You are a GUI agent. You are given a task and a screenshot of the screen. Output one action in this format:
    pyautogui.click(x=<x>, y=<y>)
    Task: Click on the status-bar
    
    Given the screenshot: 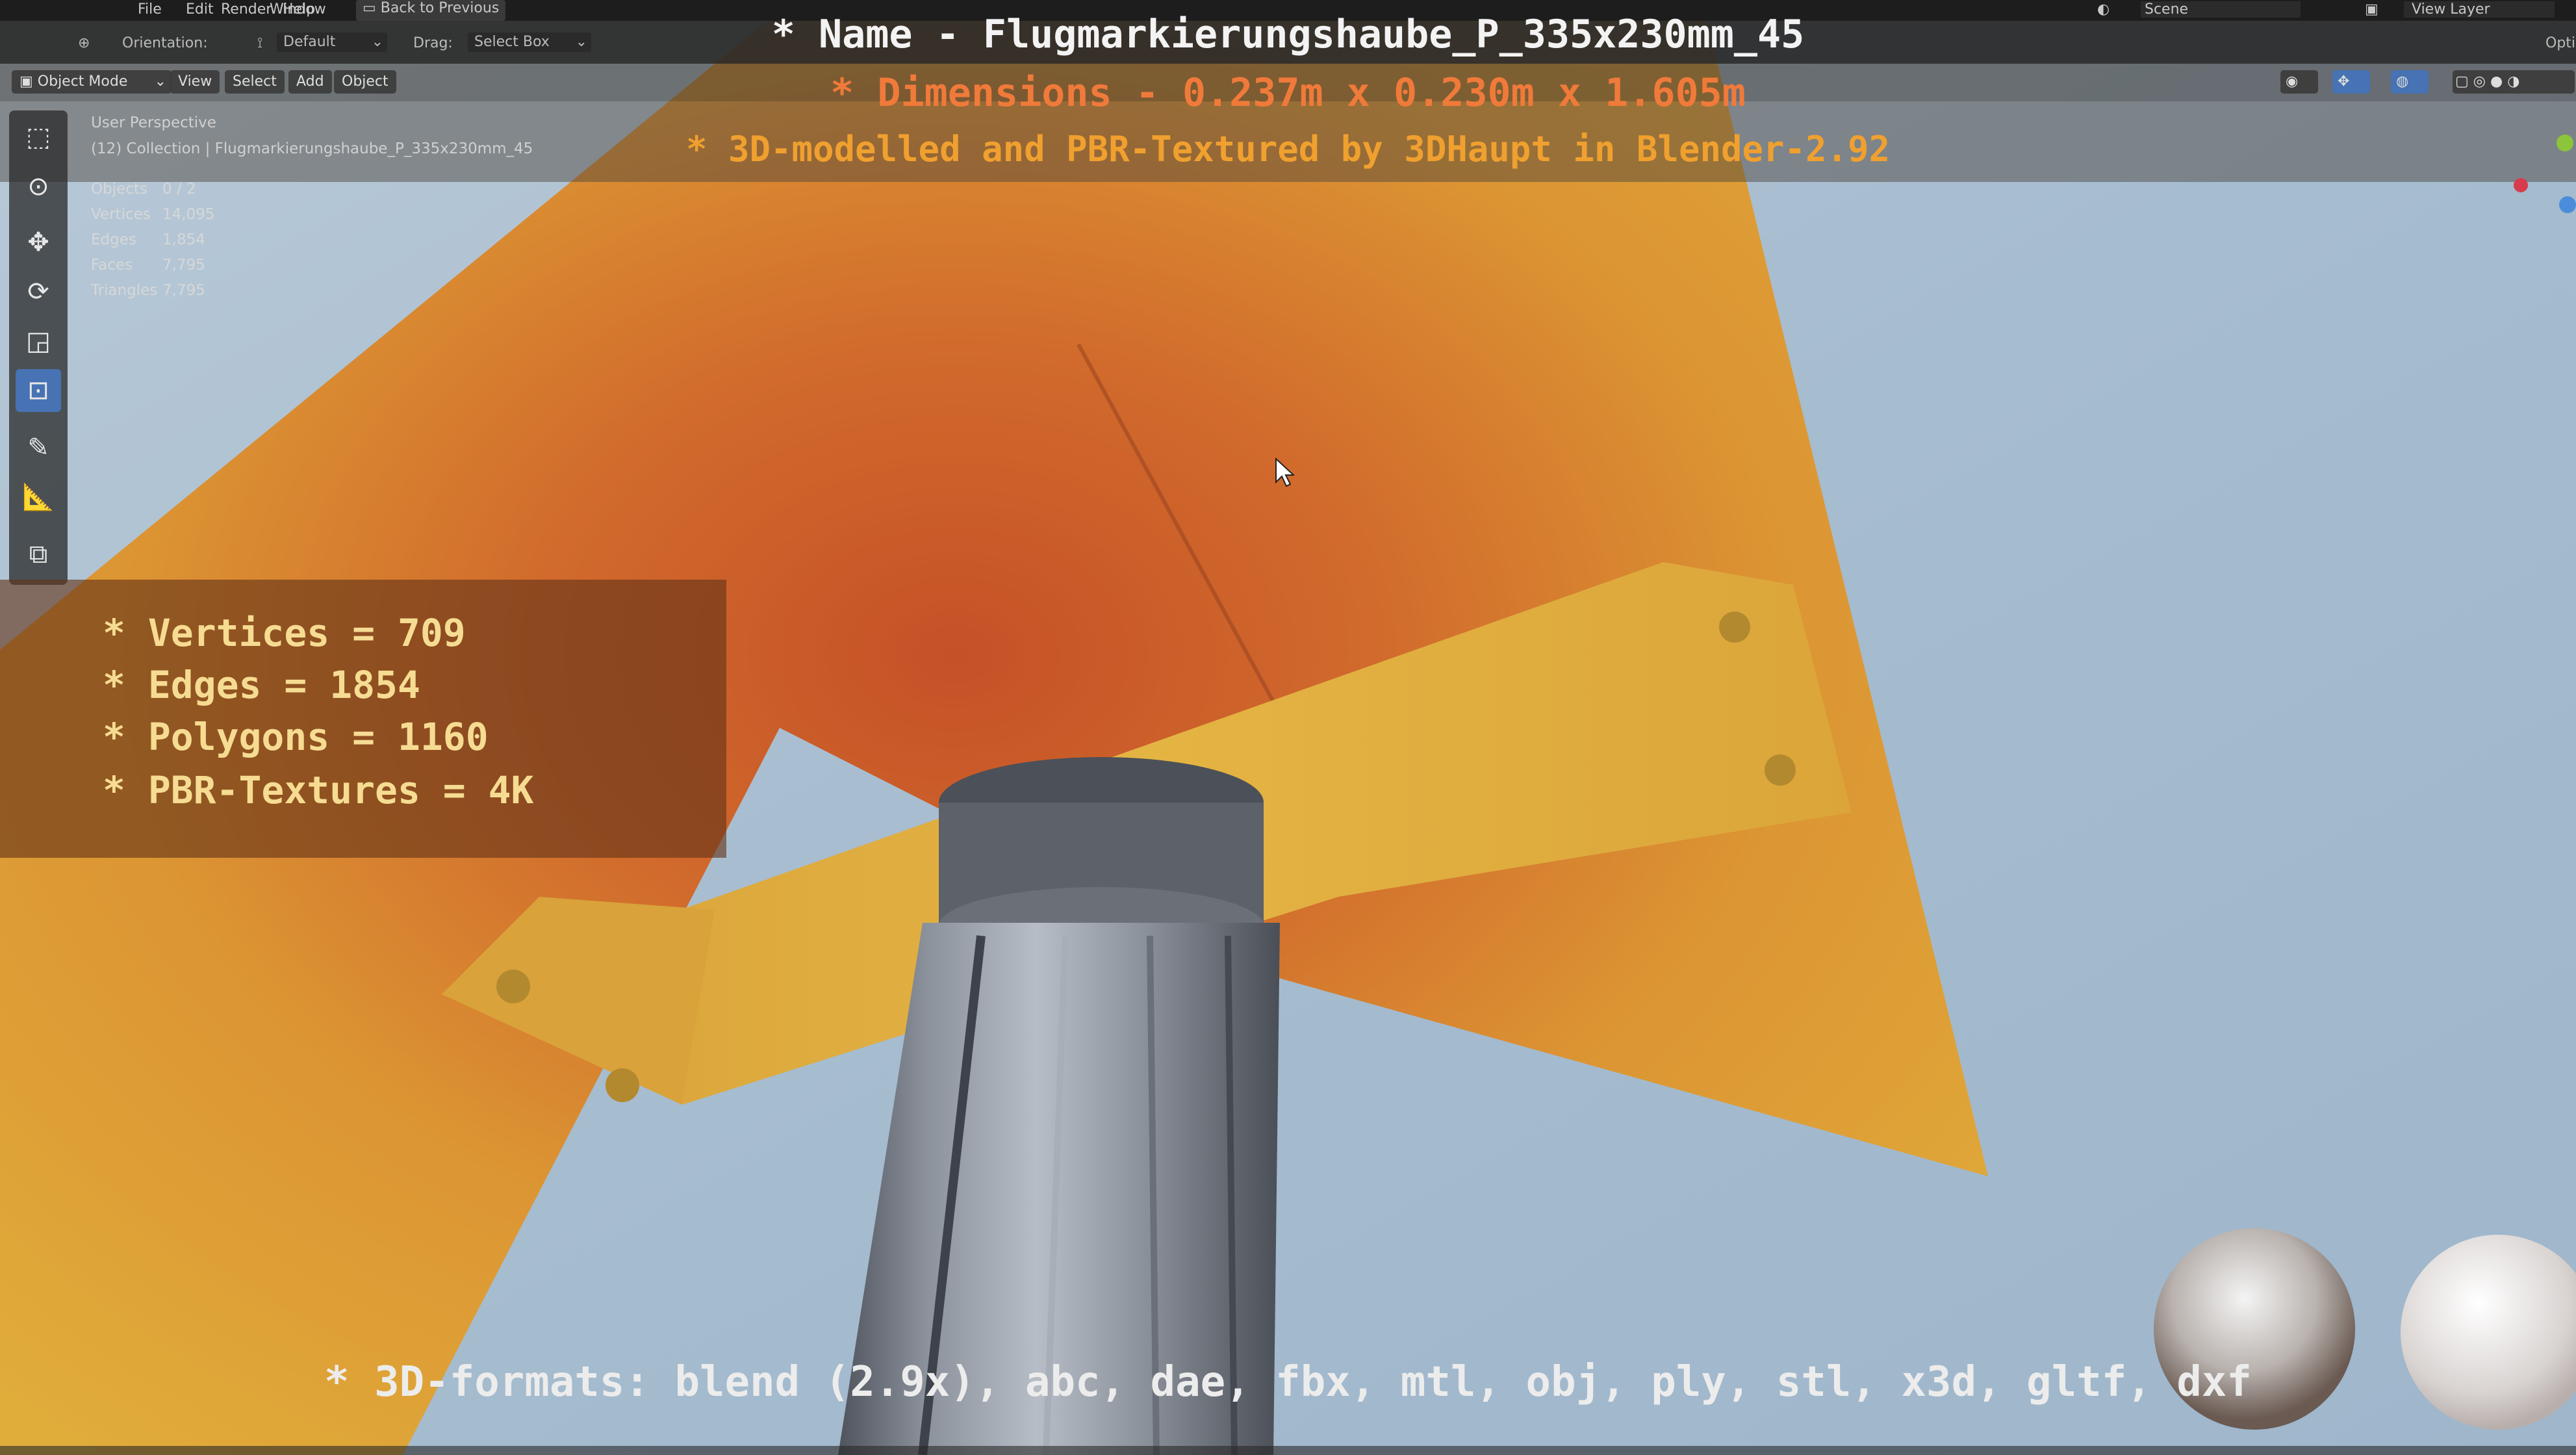 What is the action you would take?
    pyautogui.click(x=1288, y=1451)
    